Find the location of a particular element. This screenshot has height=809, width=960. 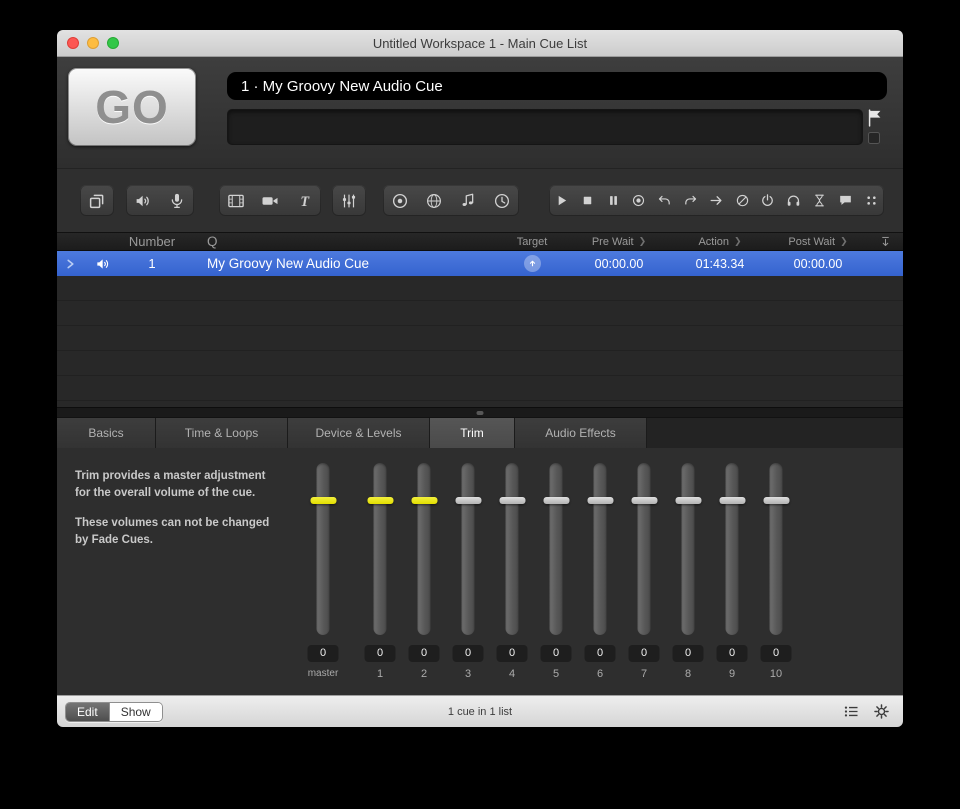

trim-channel-label: 4 is located at coordinates (512, 674).